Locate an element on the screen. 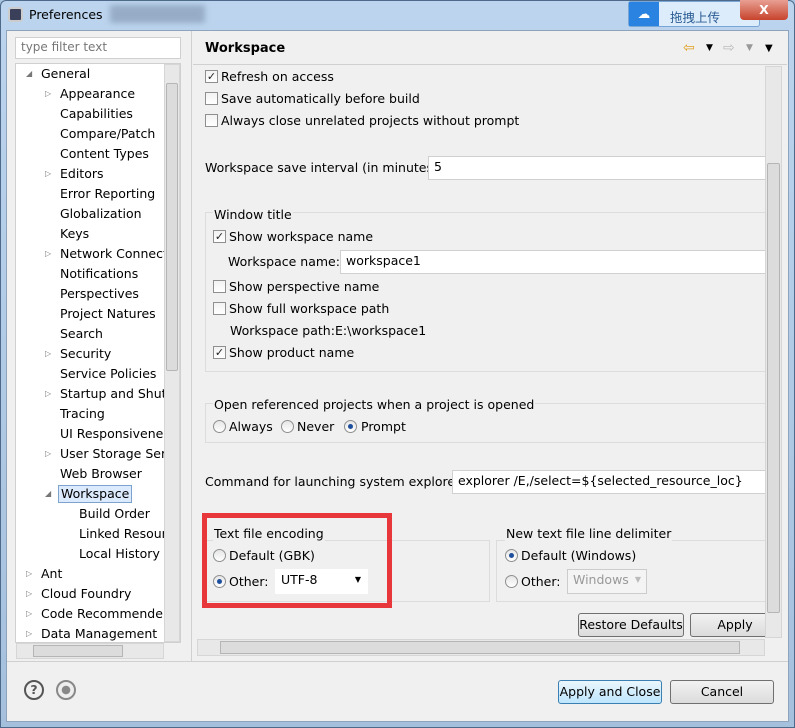 This screenshot has height=728, width=795. tree-item: Network Connecti is located at coordinates (115, 254).